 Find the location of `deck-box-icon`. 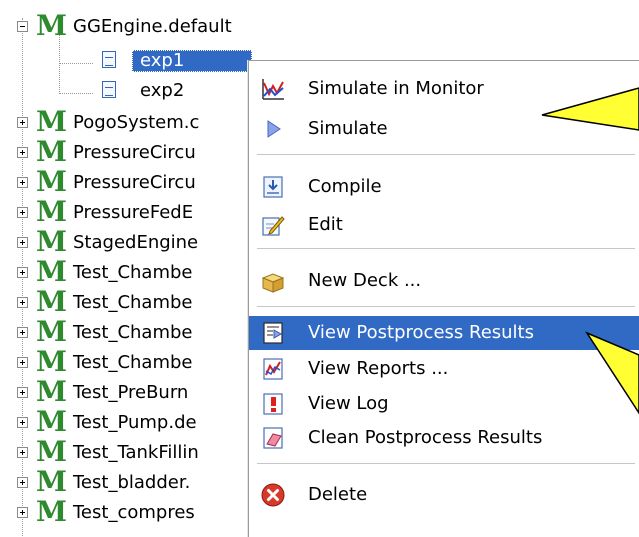

deck-box-icon is located at coordinates (273, 281).